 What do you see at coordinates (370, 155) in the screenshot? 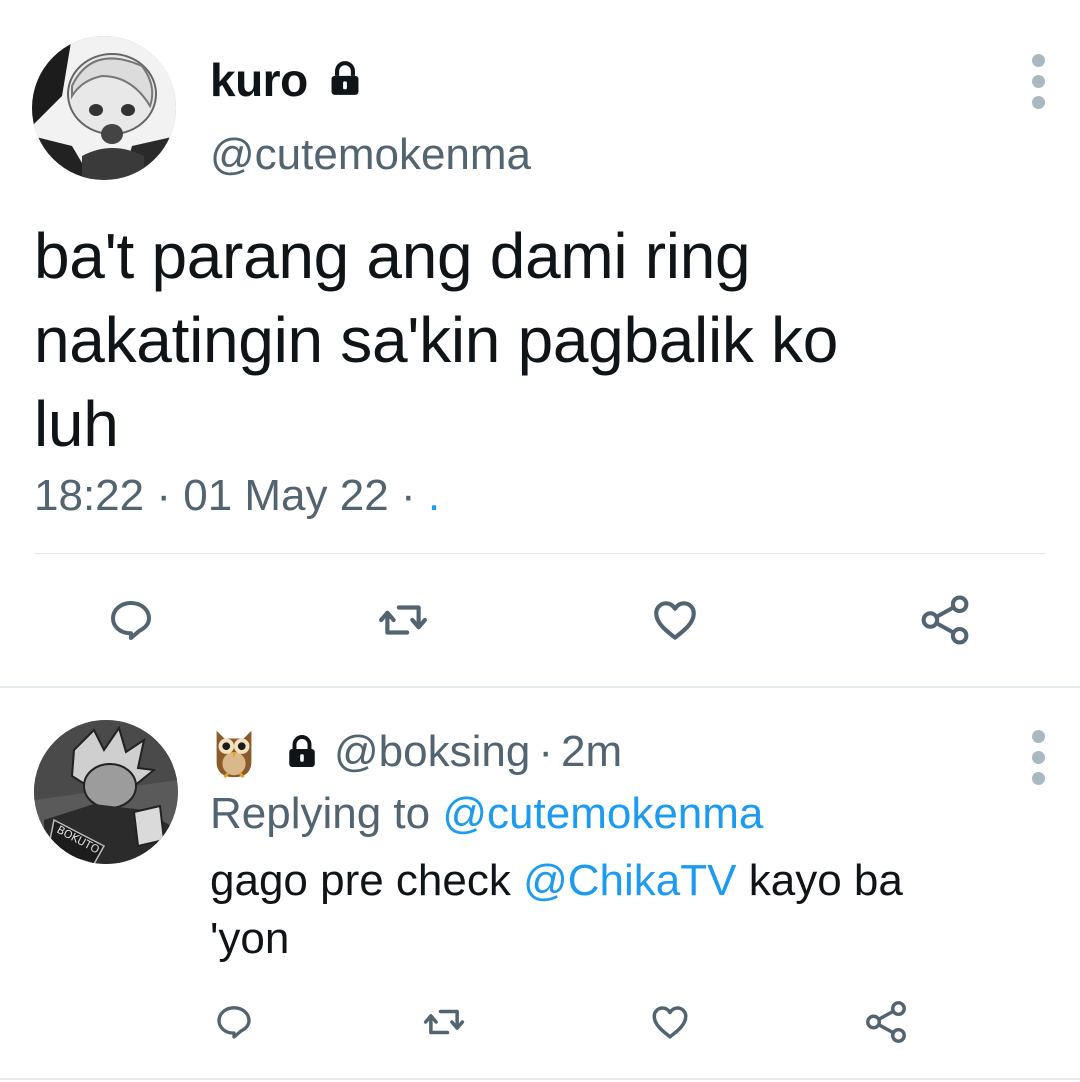
I see `handle: @cutemokenma` at bounding box center [370, 155].